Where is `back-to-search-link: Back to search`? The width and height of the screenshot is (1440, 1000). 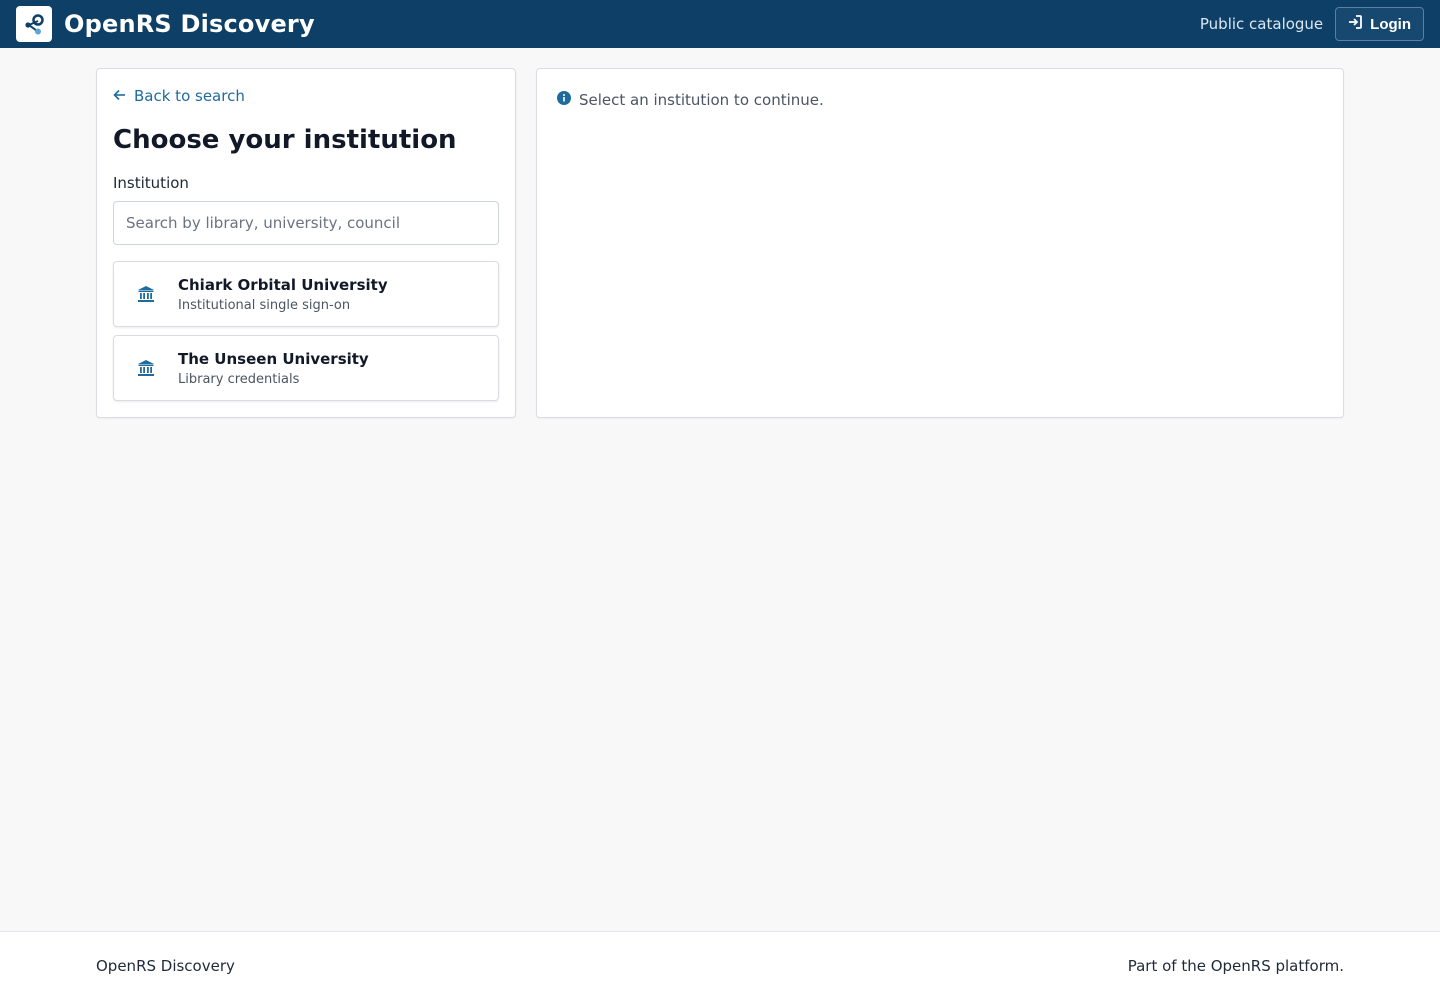 back-to-search-link: Back to search is located at coordinates (179, 96).